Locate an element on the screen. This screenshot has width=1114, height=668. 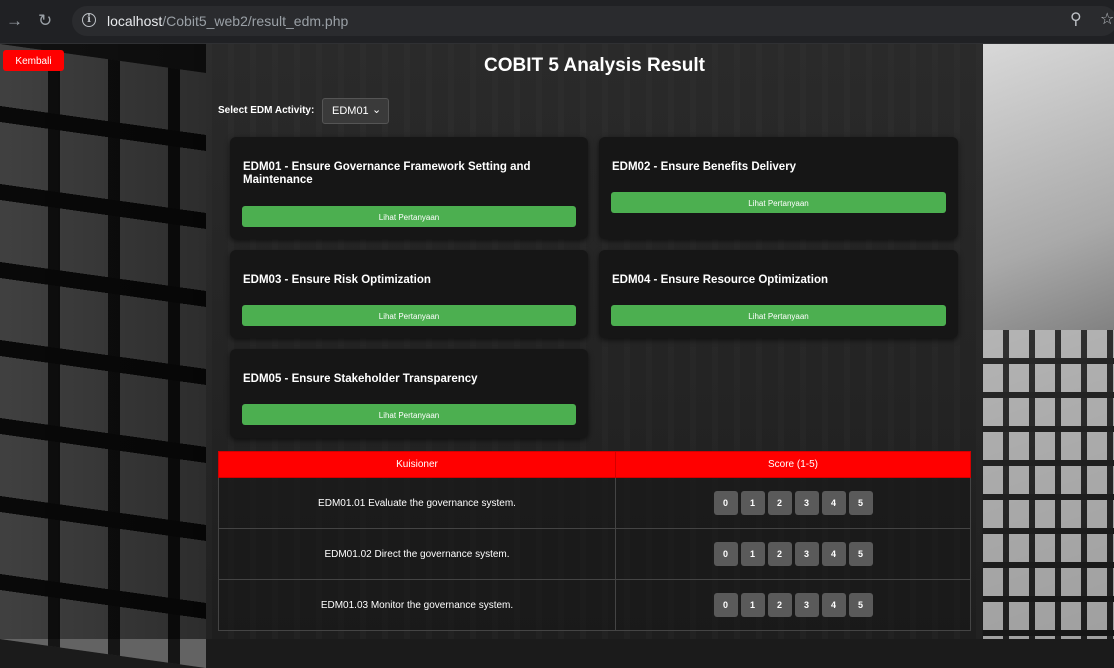
url-text: localhost/Cobit5_web2/result_edm.php is located at coordinates (228, 21).